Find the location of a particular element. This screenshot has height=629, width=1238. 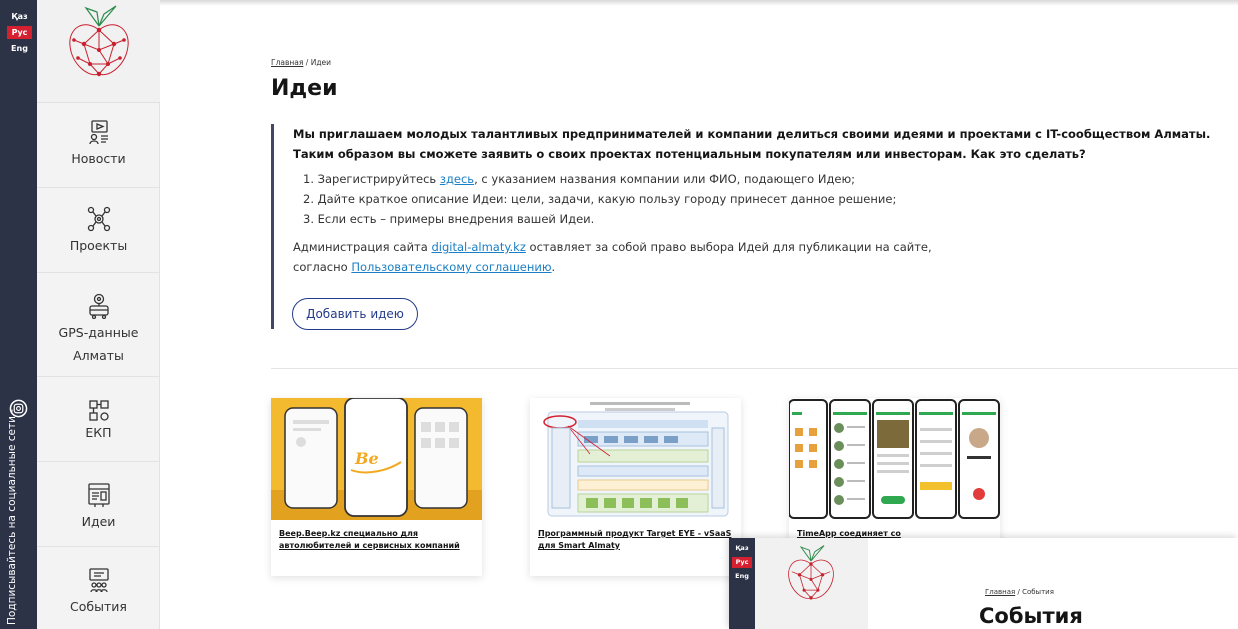

nav-label-ideas: Идеи is located at coordinates (98, 521).